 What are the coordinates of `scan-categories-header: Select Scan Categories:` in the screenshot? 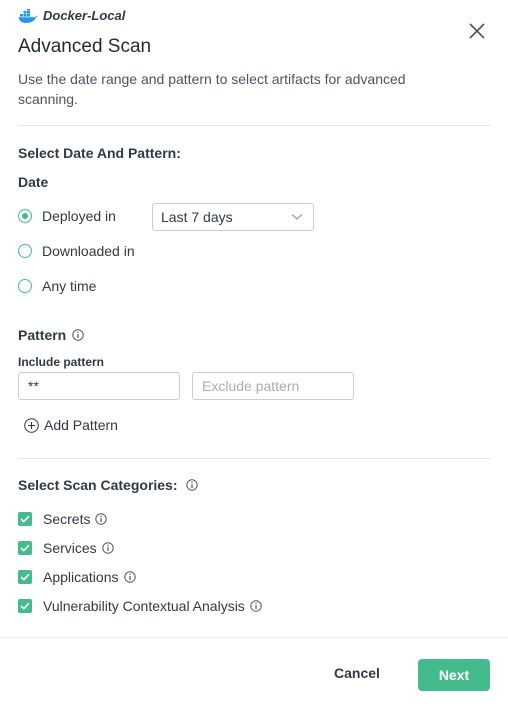 It's located at (108, 485).